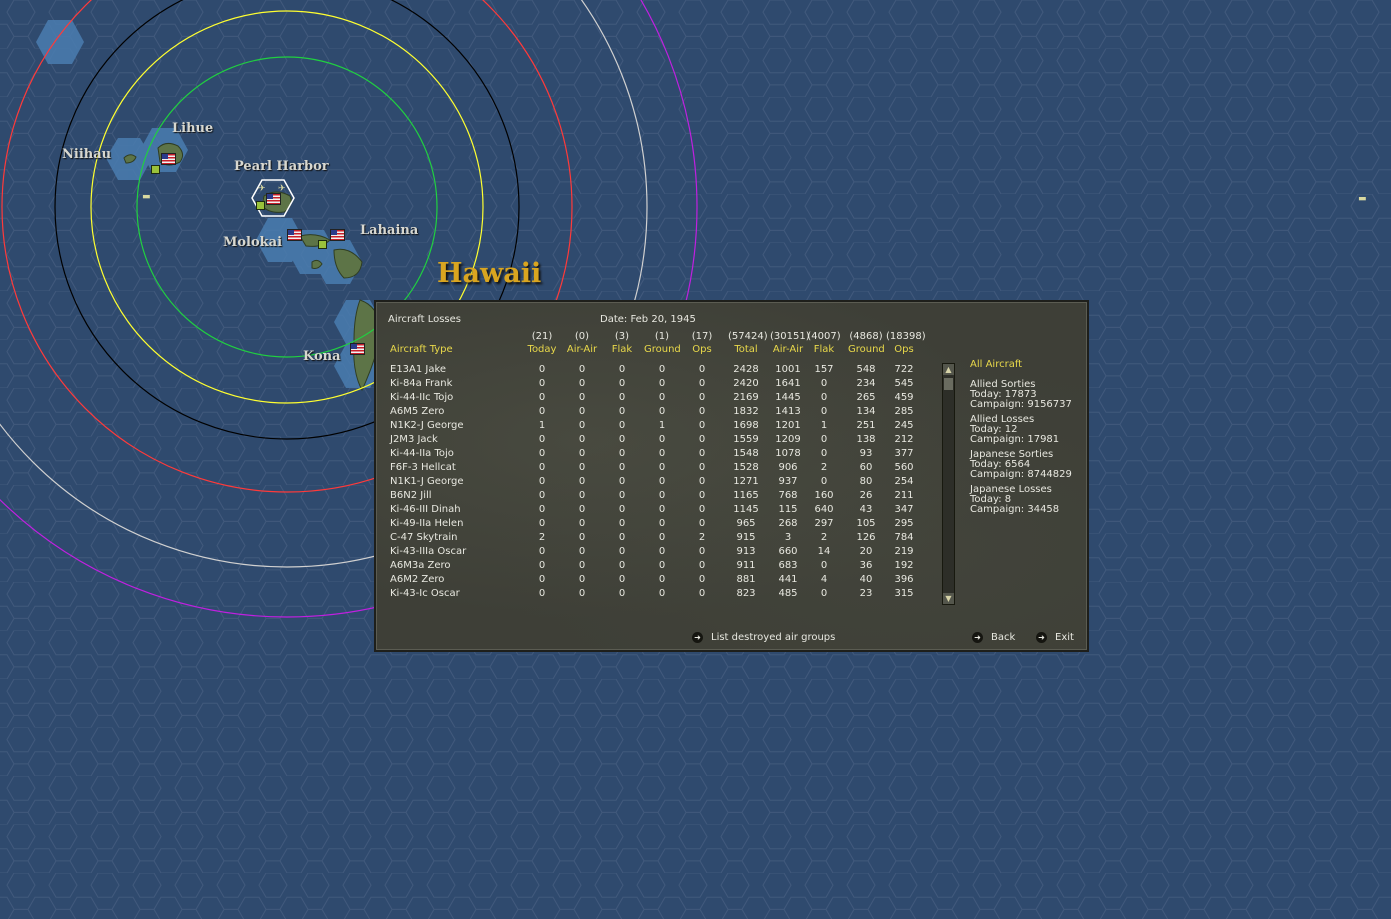  I want to click on place-lihue: Lihue, so click(192, 128).